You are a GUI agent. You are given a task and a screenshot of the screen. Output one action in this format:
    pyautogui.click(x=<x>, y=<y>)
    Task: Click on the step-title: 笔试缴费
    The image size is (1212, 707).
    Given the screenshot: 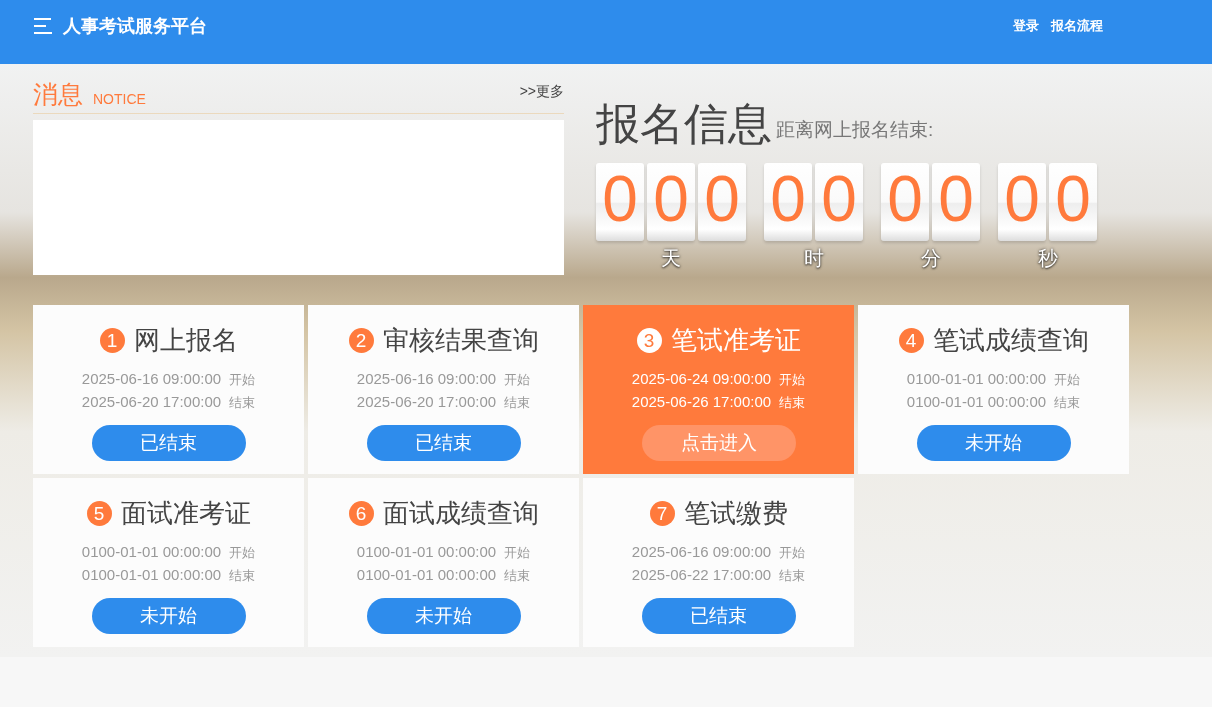 What is the action you would take?
    pyautogui.click(x=735, y=513)
    